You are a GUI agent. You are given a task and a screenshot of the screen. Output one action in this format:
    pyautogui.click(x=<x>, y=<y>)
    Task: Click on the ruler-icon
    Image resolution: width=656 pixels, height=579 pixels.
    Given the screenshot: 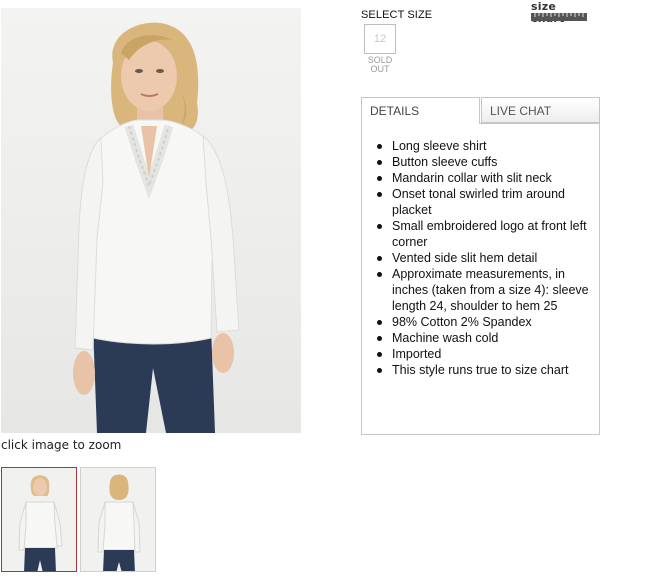 What is the action you would take?
    pyautogui.click(x=559, y=17)
    